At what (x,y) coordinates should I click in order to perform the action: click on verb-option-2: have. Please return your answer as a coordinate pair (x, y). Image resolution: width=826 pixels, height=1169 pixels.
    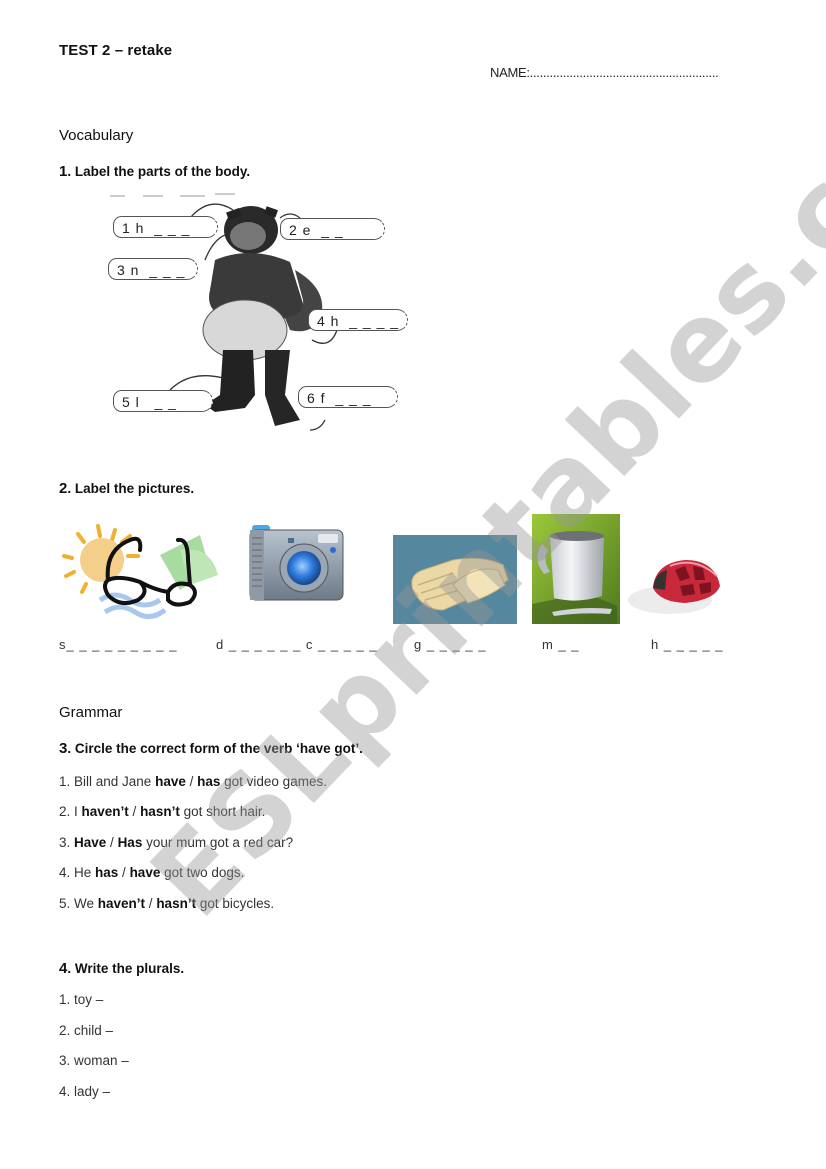
    Looking at the image, I should click on (145, 872).